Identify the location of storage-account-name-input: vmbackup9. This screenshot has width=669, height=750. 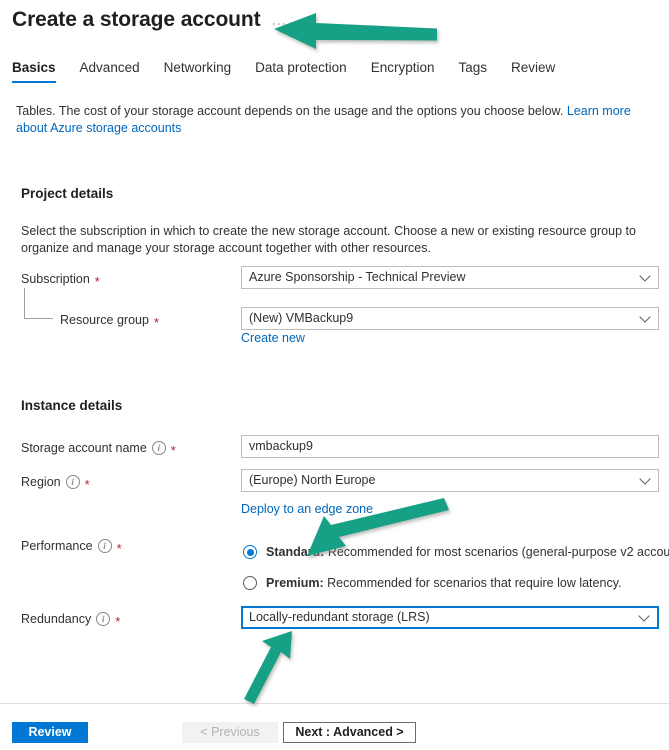
(450, 446).